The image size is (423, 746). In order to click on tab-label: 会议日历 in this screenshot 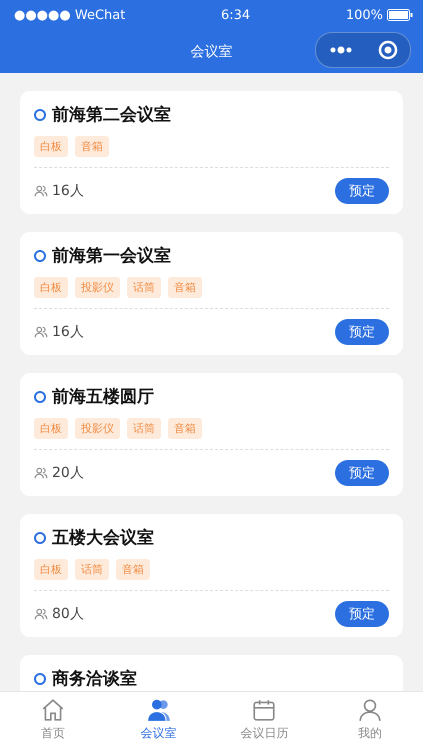, I will do `click(264, 733)`.